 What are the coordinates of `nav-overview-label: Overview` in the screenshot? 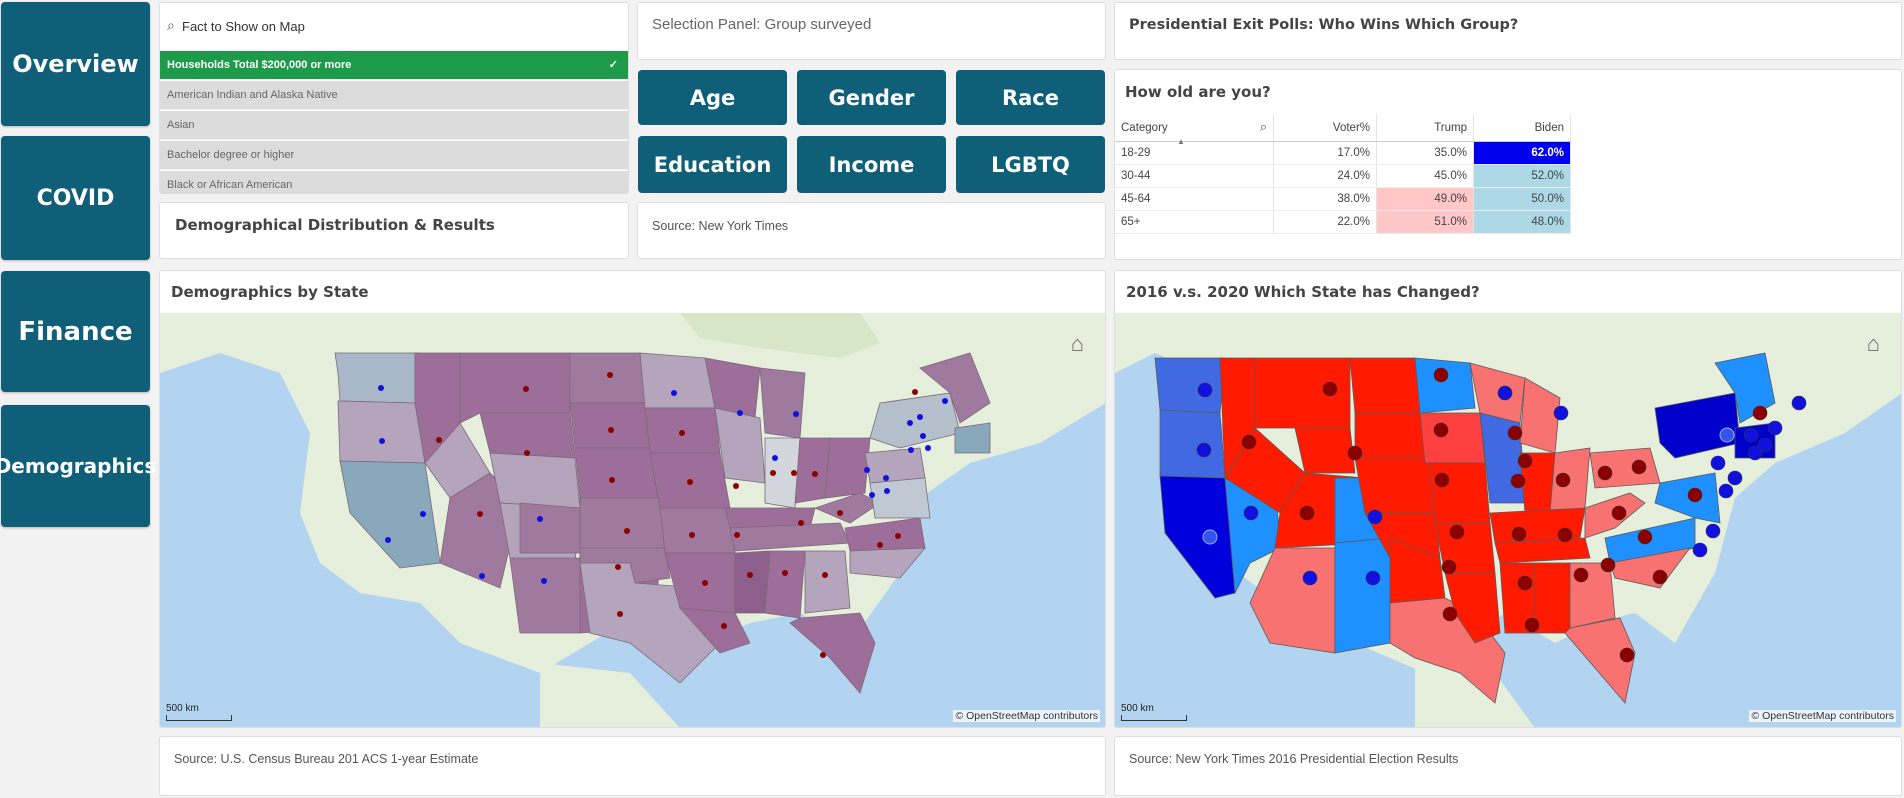 It's located at (75, 64).